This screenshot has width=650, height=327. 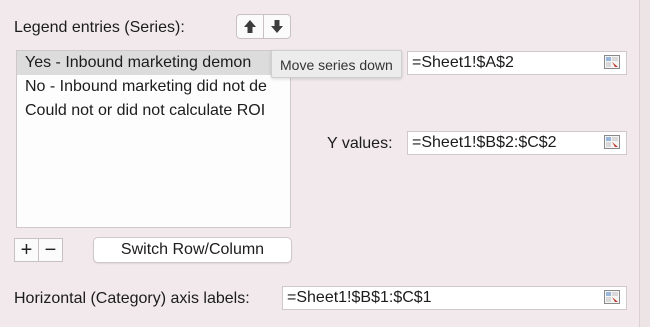 I want to click on series-name-value: =Sheet1!$A$2, so click(x=463, y=62).